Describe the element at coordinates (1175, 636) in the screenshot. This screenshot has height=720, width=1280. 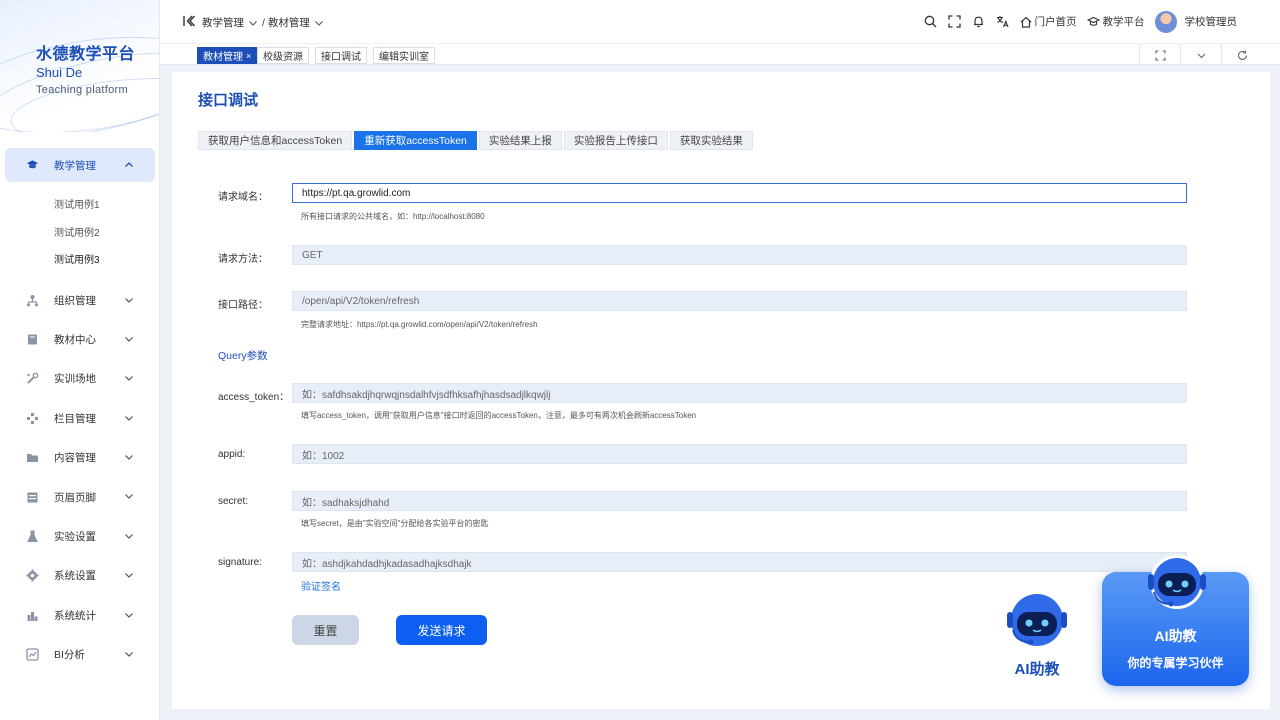
I see `ai-card-title: AI助教` at that location.